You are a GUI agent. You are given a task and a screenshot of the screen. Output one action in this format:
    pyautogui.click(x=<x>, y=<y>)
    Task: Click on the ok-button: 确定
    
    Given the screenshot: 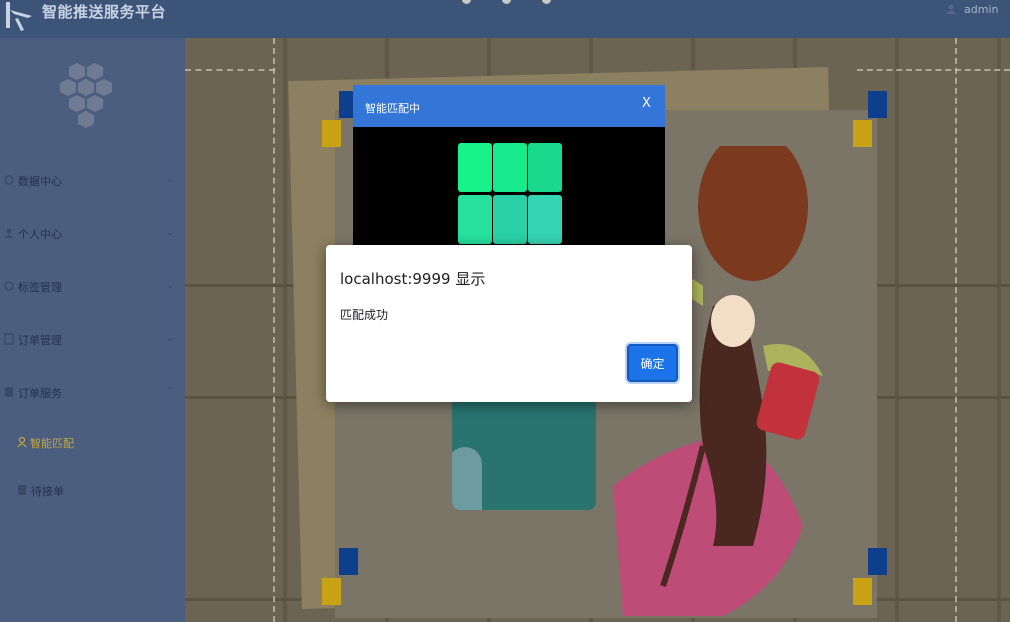 What is the action you would take?
    pyautogui.click(x=652, y=363)
    